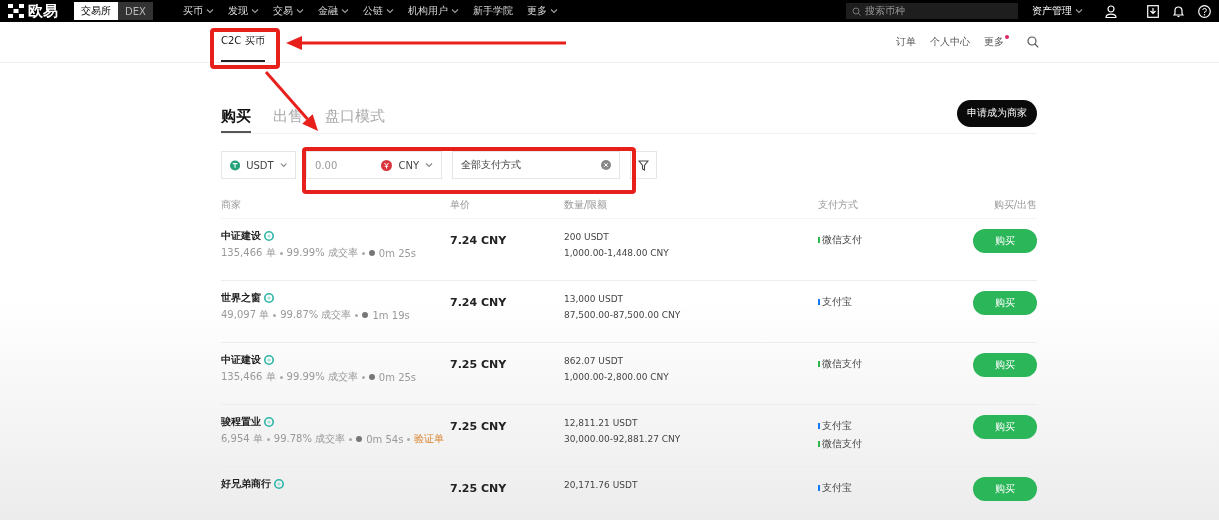 The height and width of the screenshot is (520, 1219). I want to click on completion-rate: 99.78% 成交率, so click(309, 439).